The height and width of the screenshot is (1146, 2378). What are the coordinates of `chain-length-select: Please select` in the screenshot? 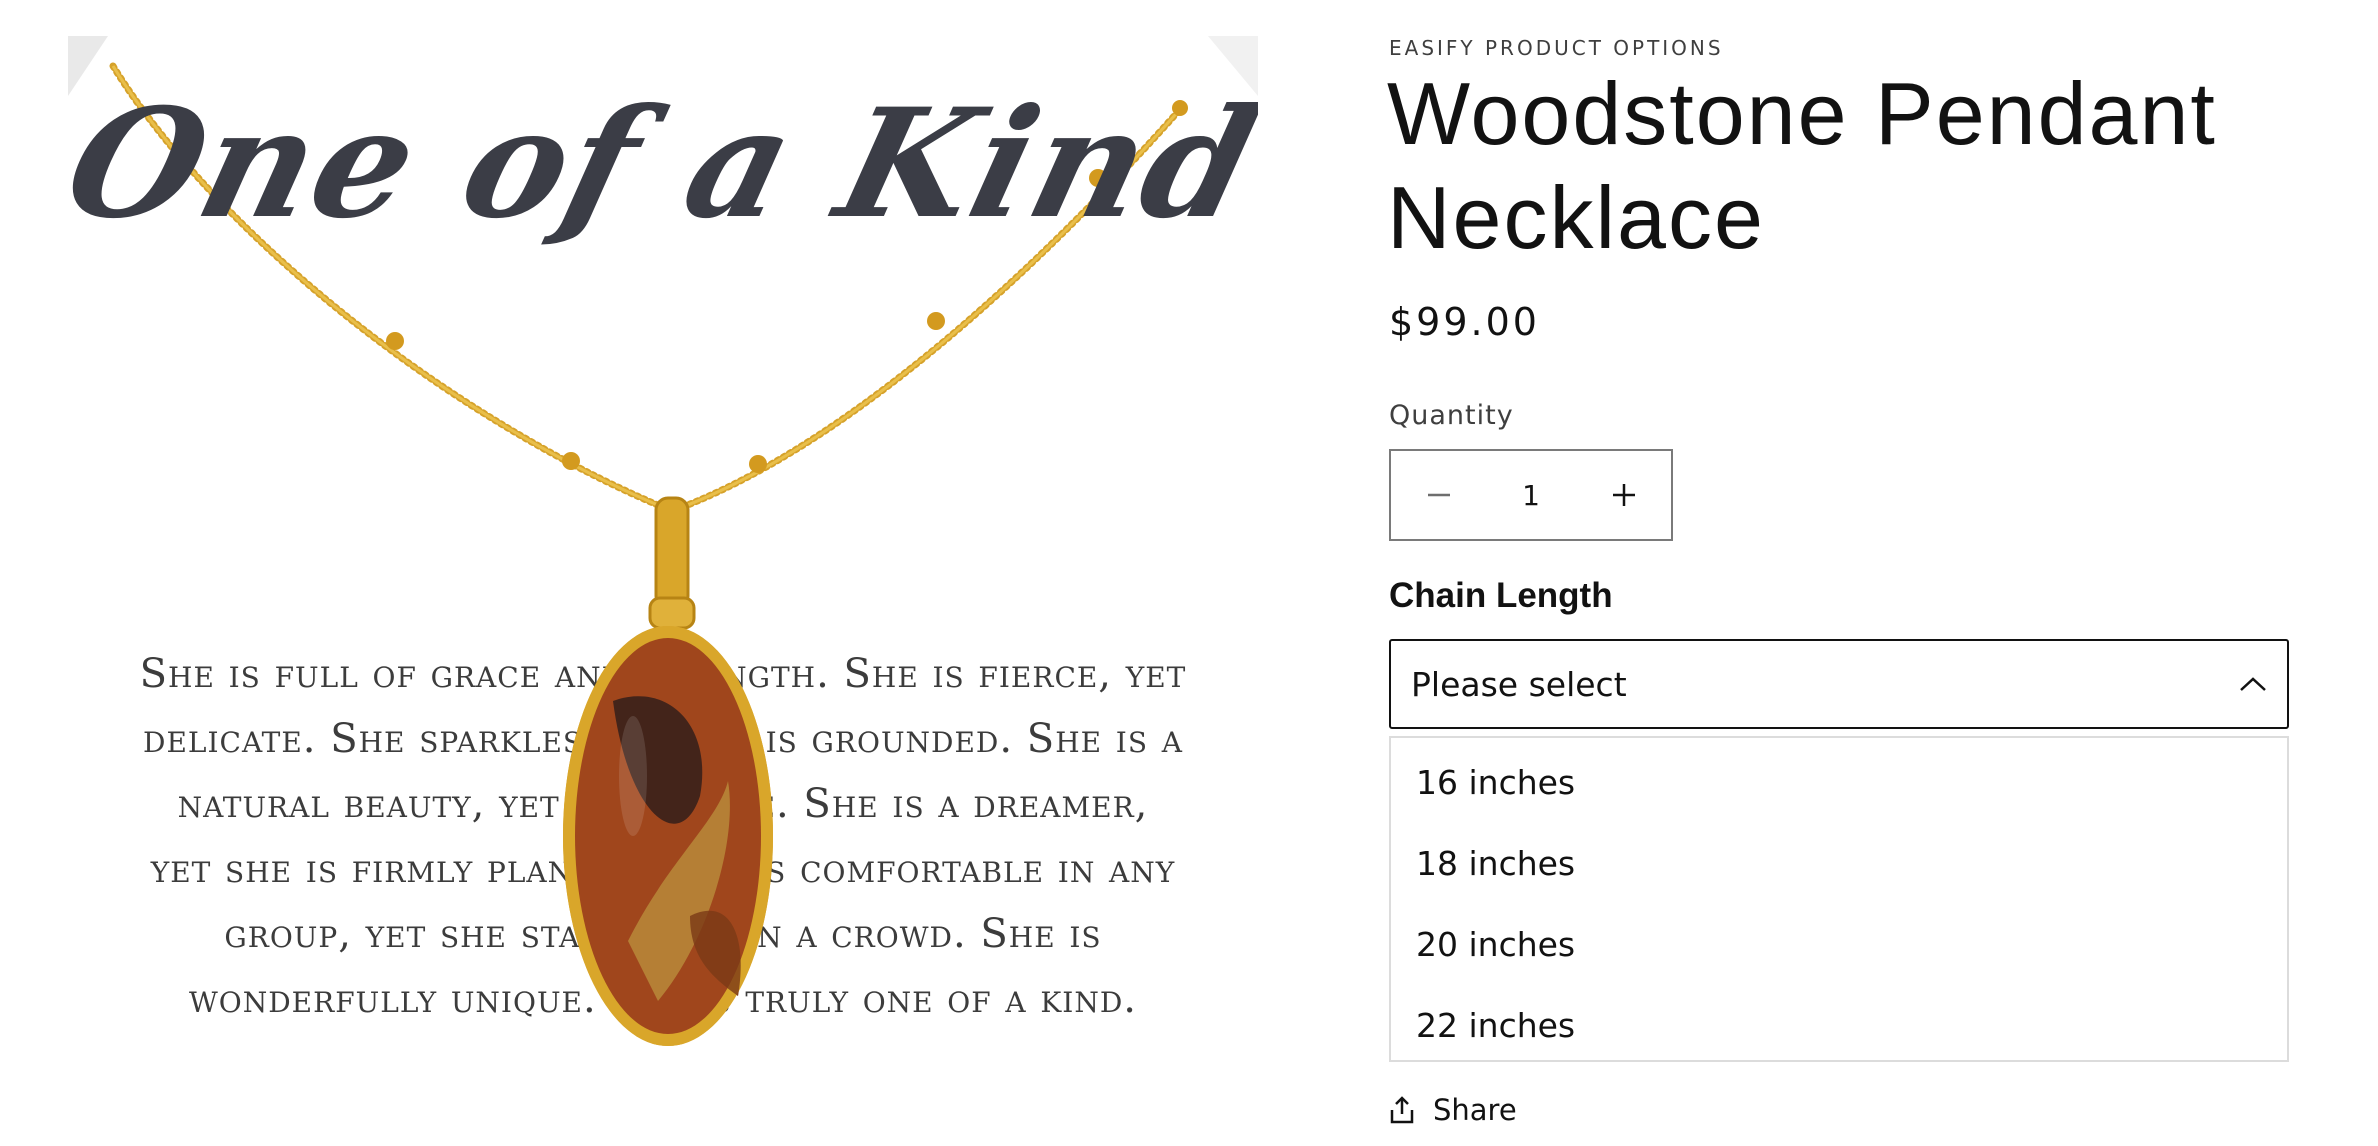 It's located at (1839, 684).